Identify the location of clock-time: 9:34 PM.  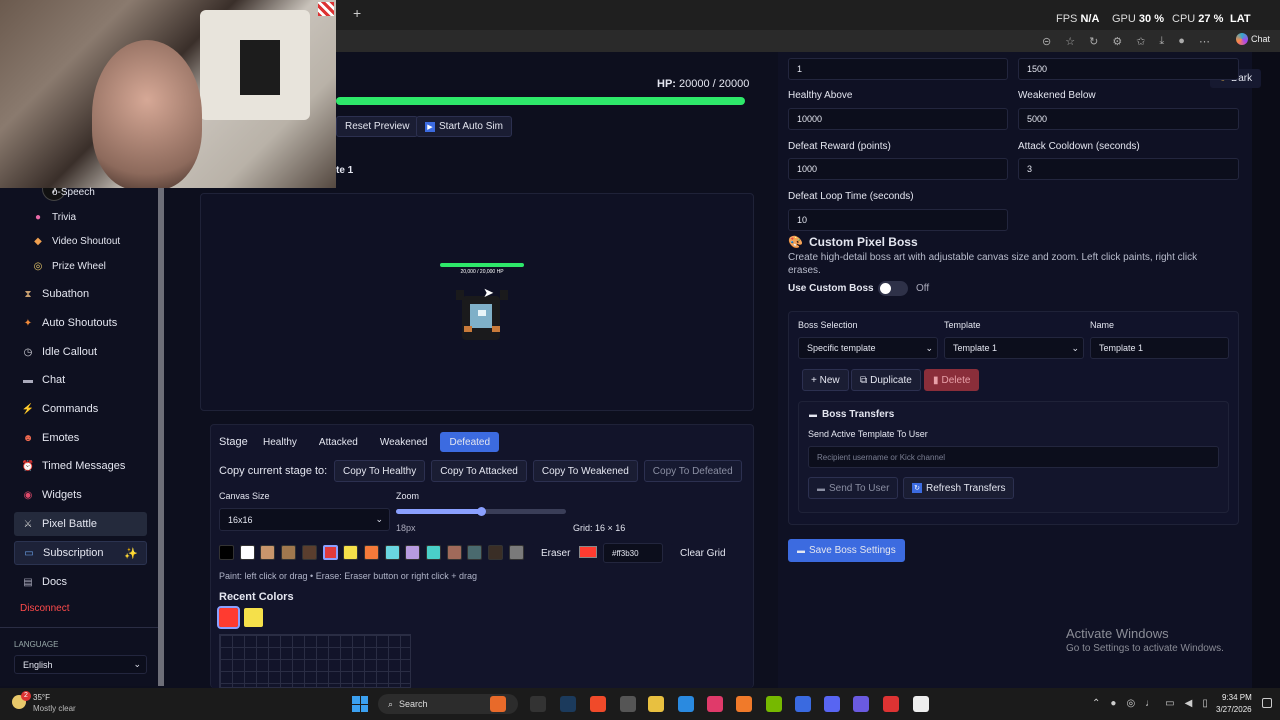
(1237, 697).